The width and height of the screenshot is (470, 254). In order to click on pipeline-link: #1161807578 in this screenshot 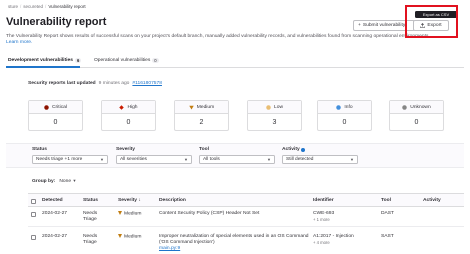, I will do `click(147, 83)`.